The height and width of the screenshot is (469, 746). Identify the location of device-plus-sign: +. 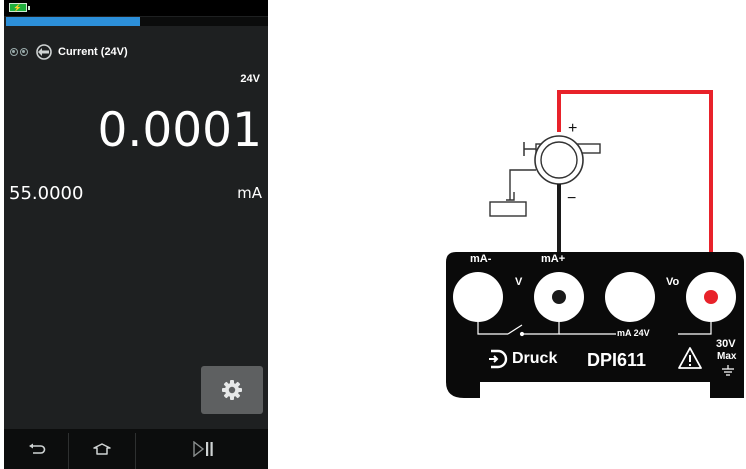
(573, 128).